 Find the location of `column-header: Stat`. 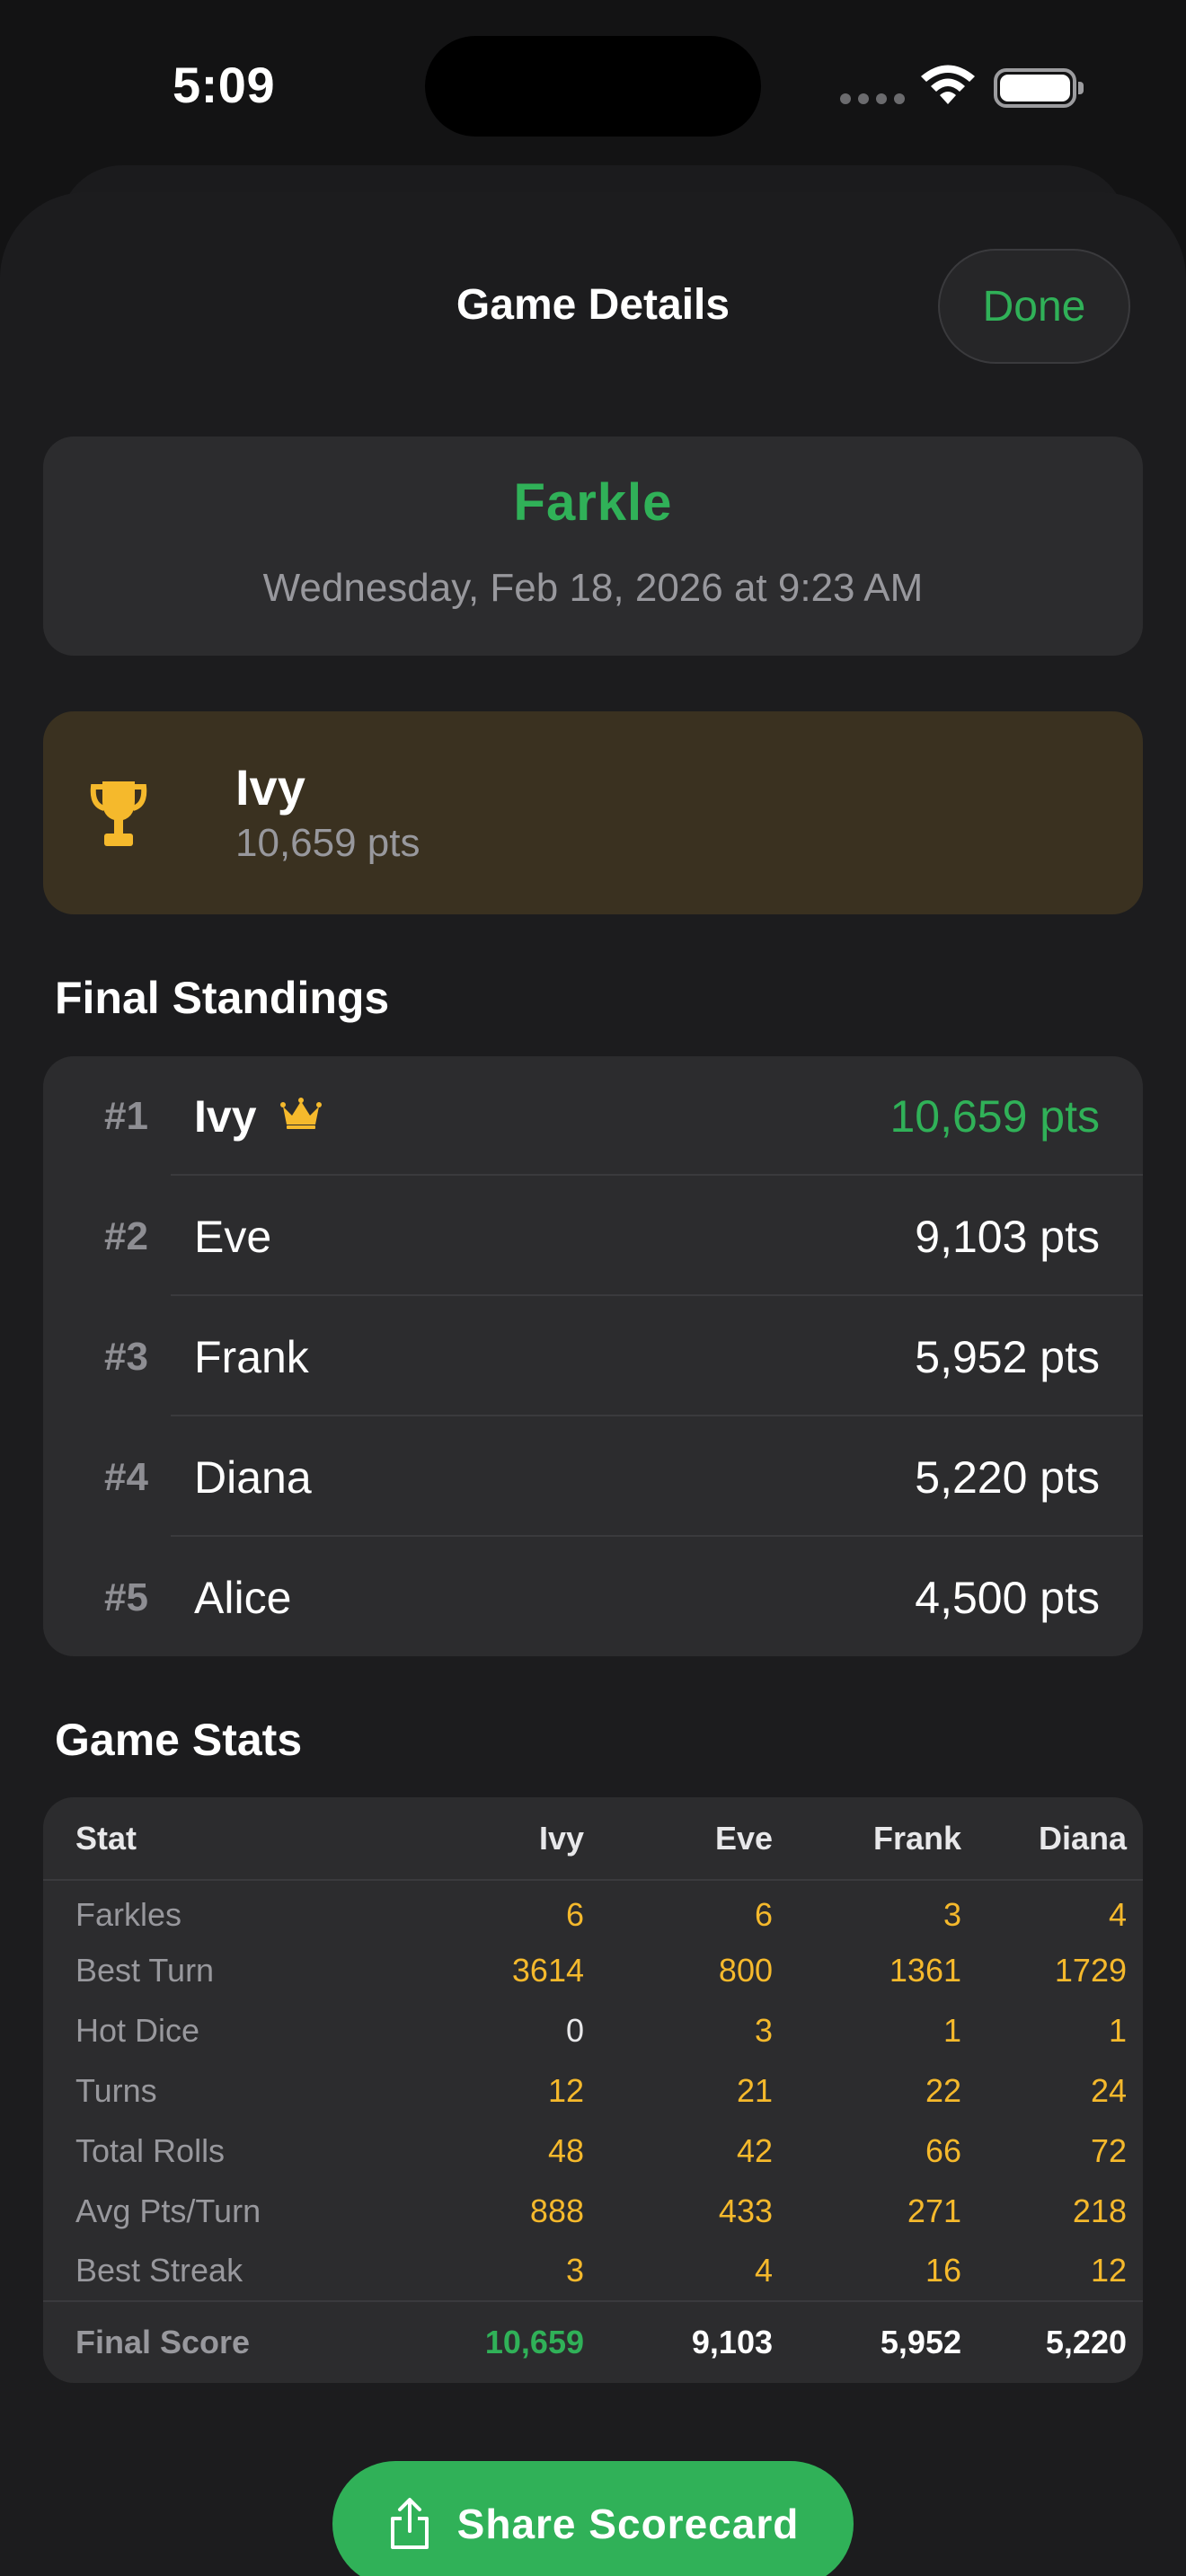

column-header: Stat is located at coordinates (219, 1839).